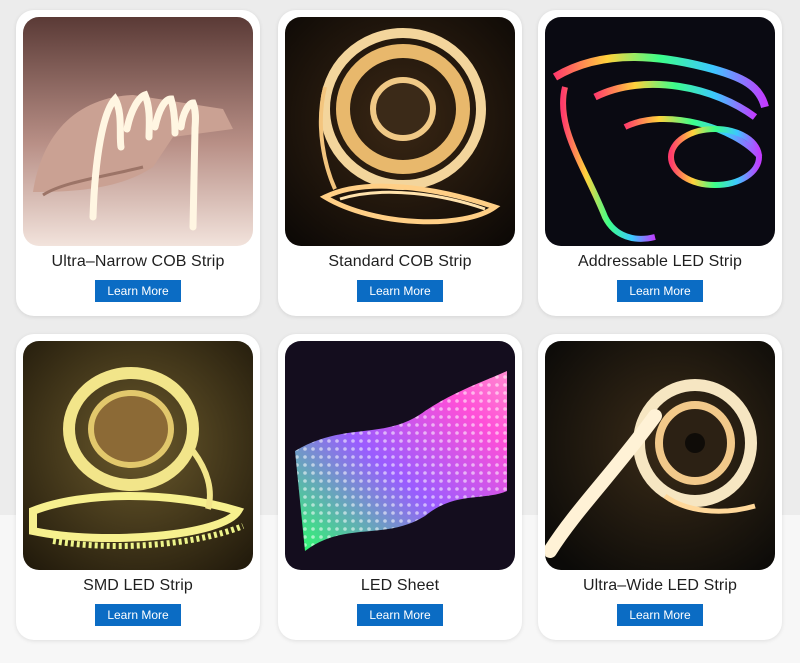  Describe the element at coordinates (400, 131) in the screenshot. I see `standard-cob-strip-photo` at that location.